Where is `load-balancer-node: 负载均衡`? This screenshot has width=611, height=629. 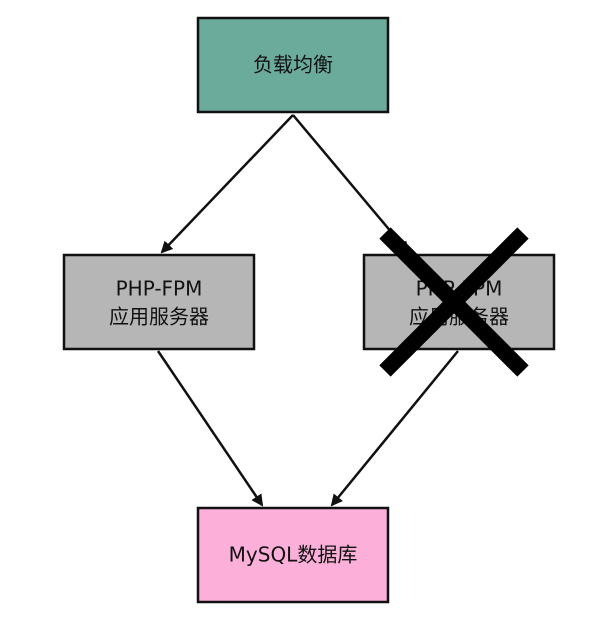
load-balancer-node: 负载均衡 is located at coordinates (293, 65).